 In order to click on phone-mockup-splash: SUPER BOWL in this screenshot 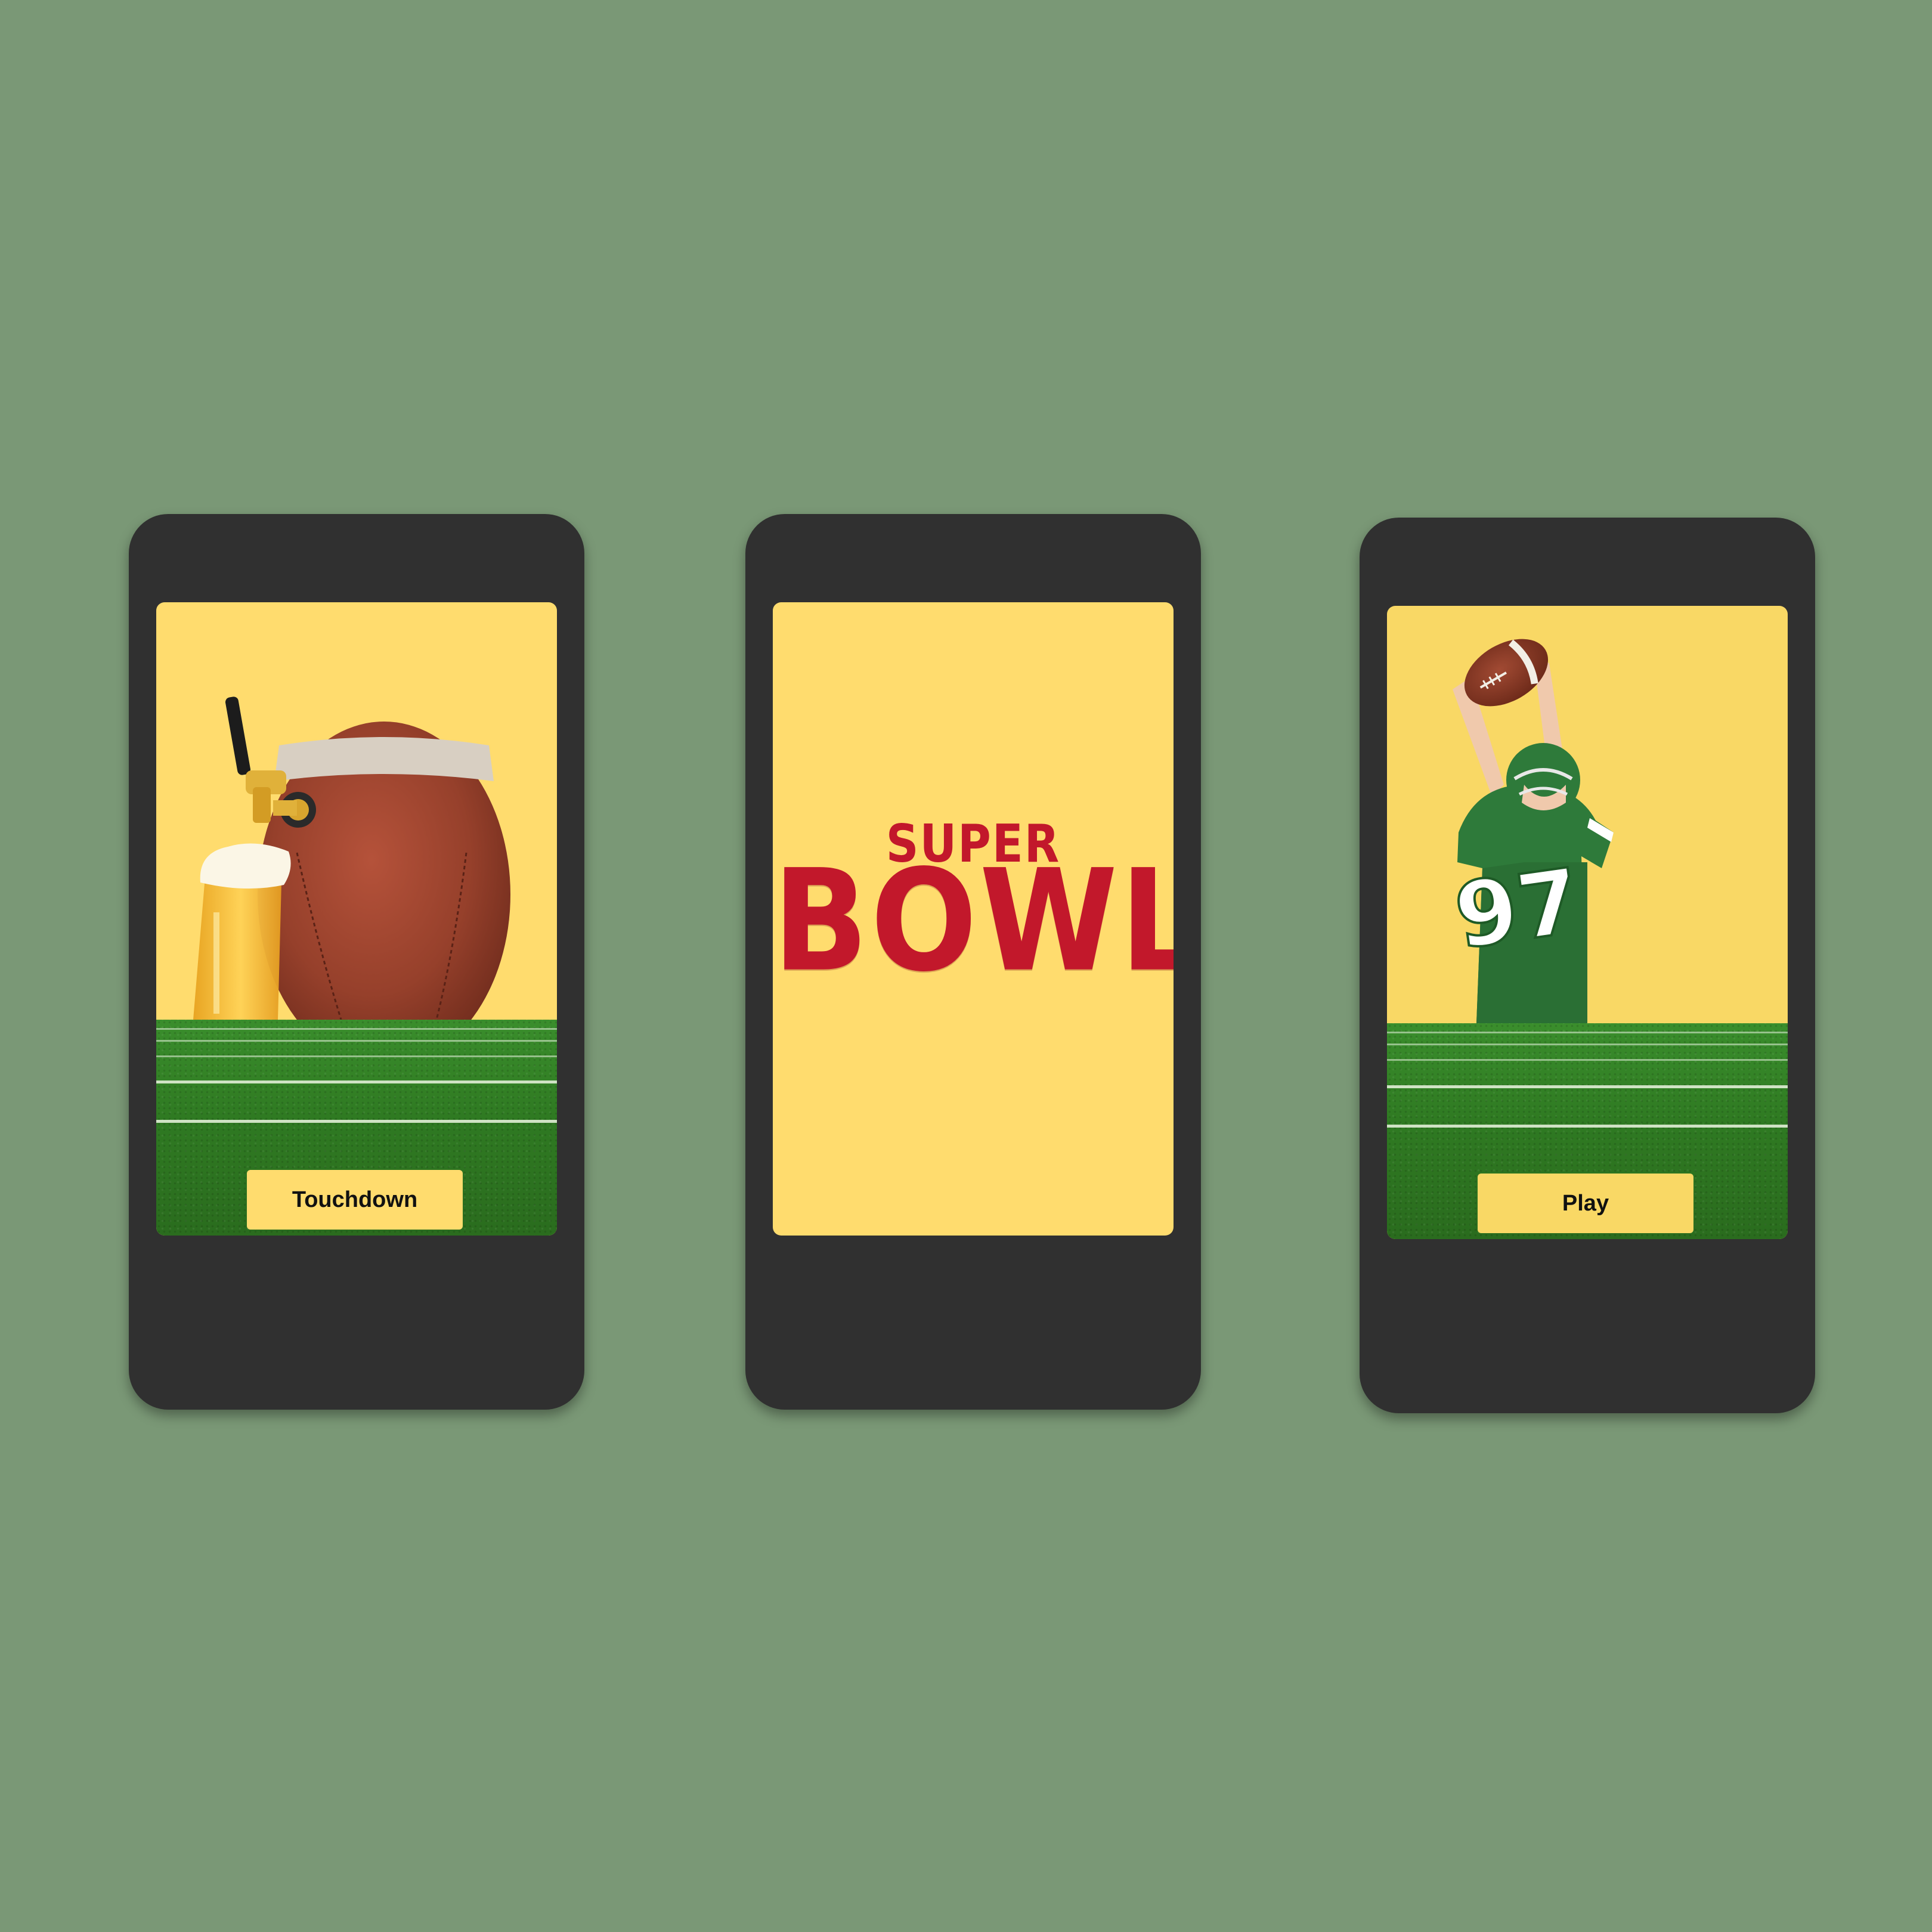, I will do `click(973, 962)`.